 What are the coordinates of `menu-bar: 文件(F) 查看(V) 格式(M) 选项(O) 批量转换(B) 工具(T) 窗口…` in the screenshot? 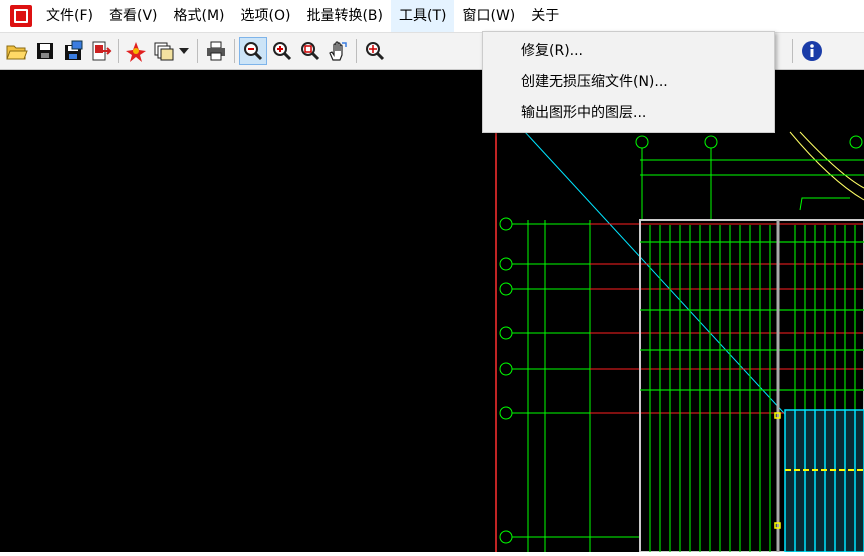 It's located at (432, 16).